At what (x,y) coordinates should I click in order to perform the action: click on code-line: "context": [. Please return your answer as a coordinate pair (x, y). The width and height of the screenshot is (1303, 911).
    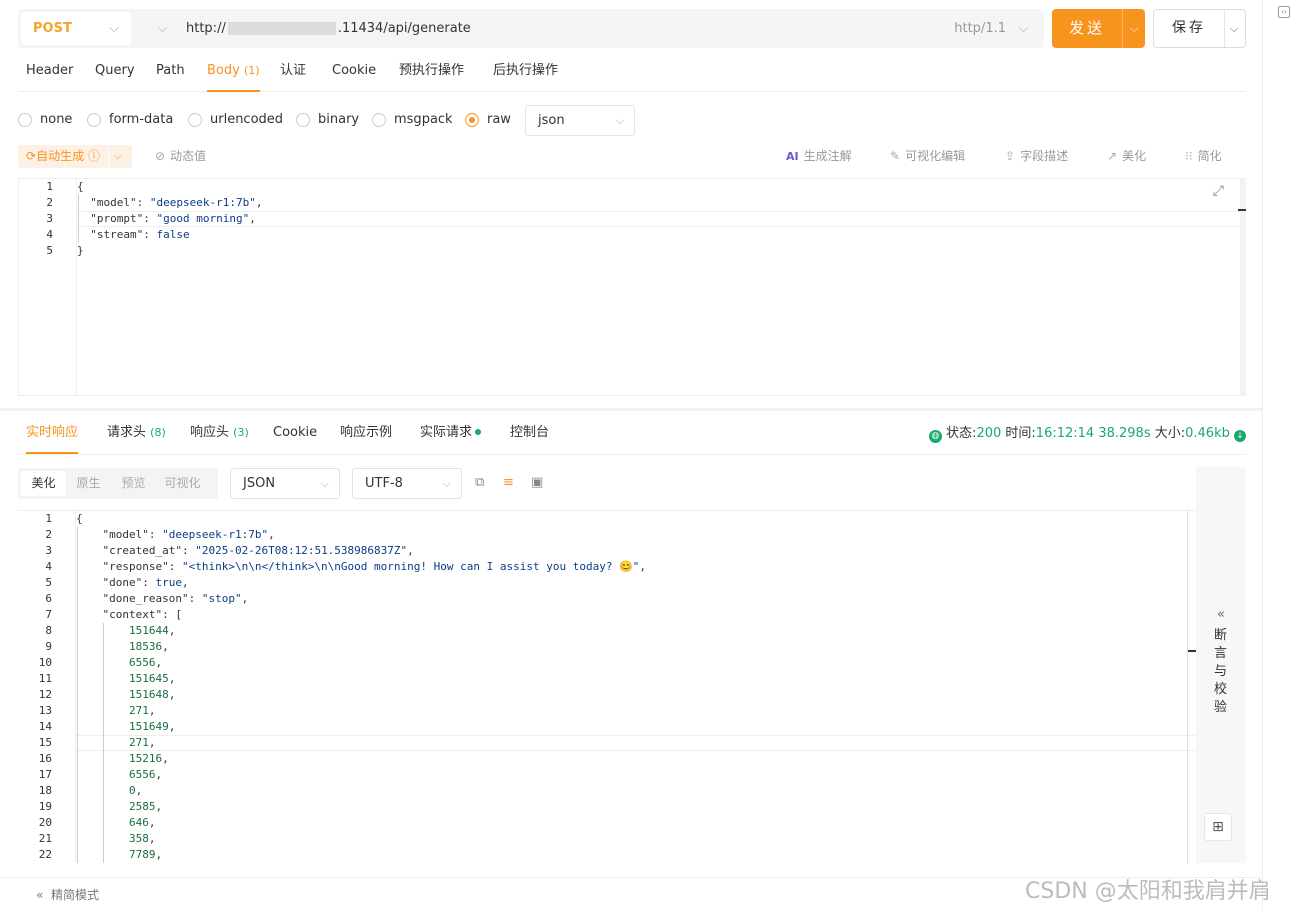
    Looking at the image, I should click on (142, 614).